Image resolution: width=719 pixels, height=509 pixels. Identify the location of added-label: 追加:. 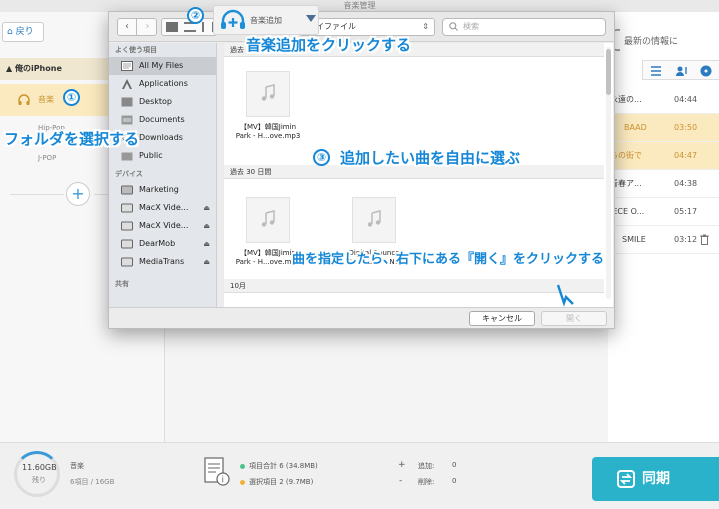
(426, 466).